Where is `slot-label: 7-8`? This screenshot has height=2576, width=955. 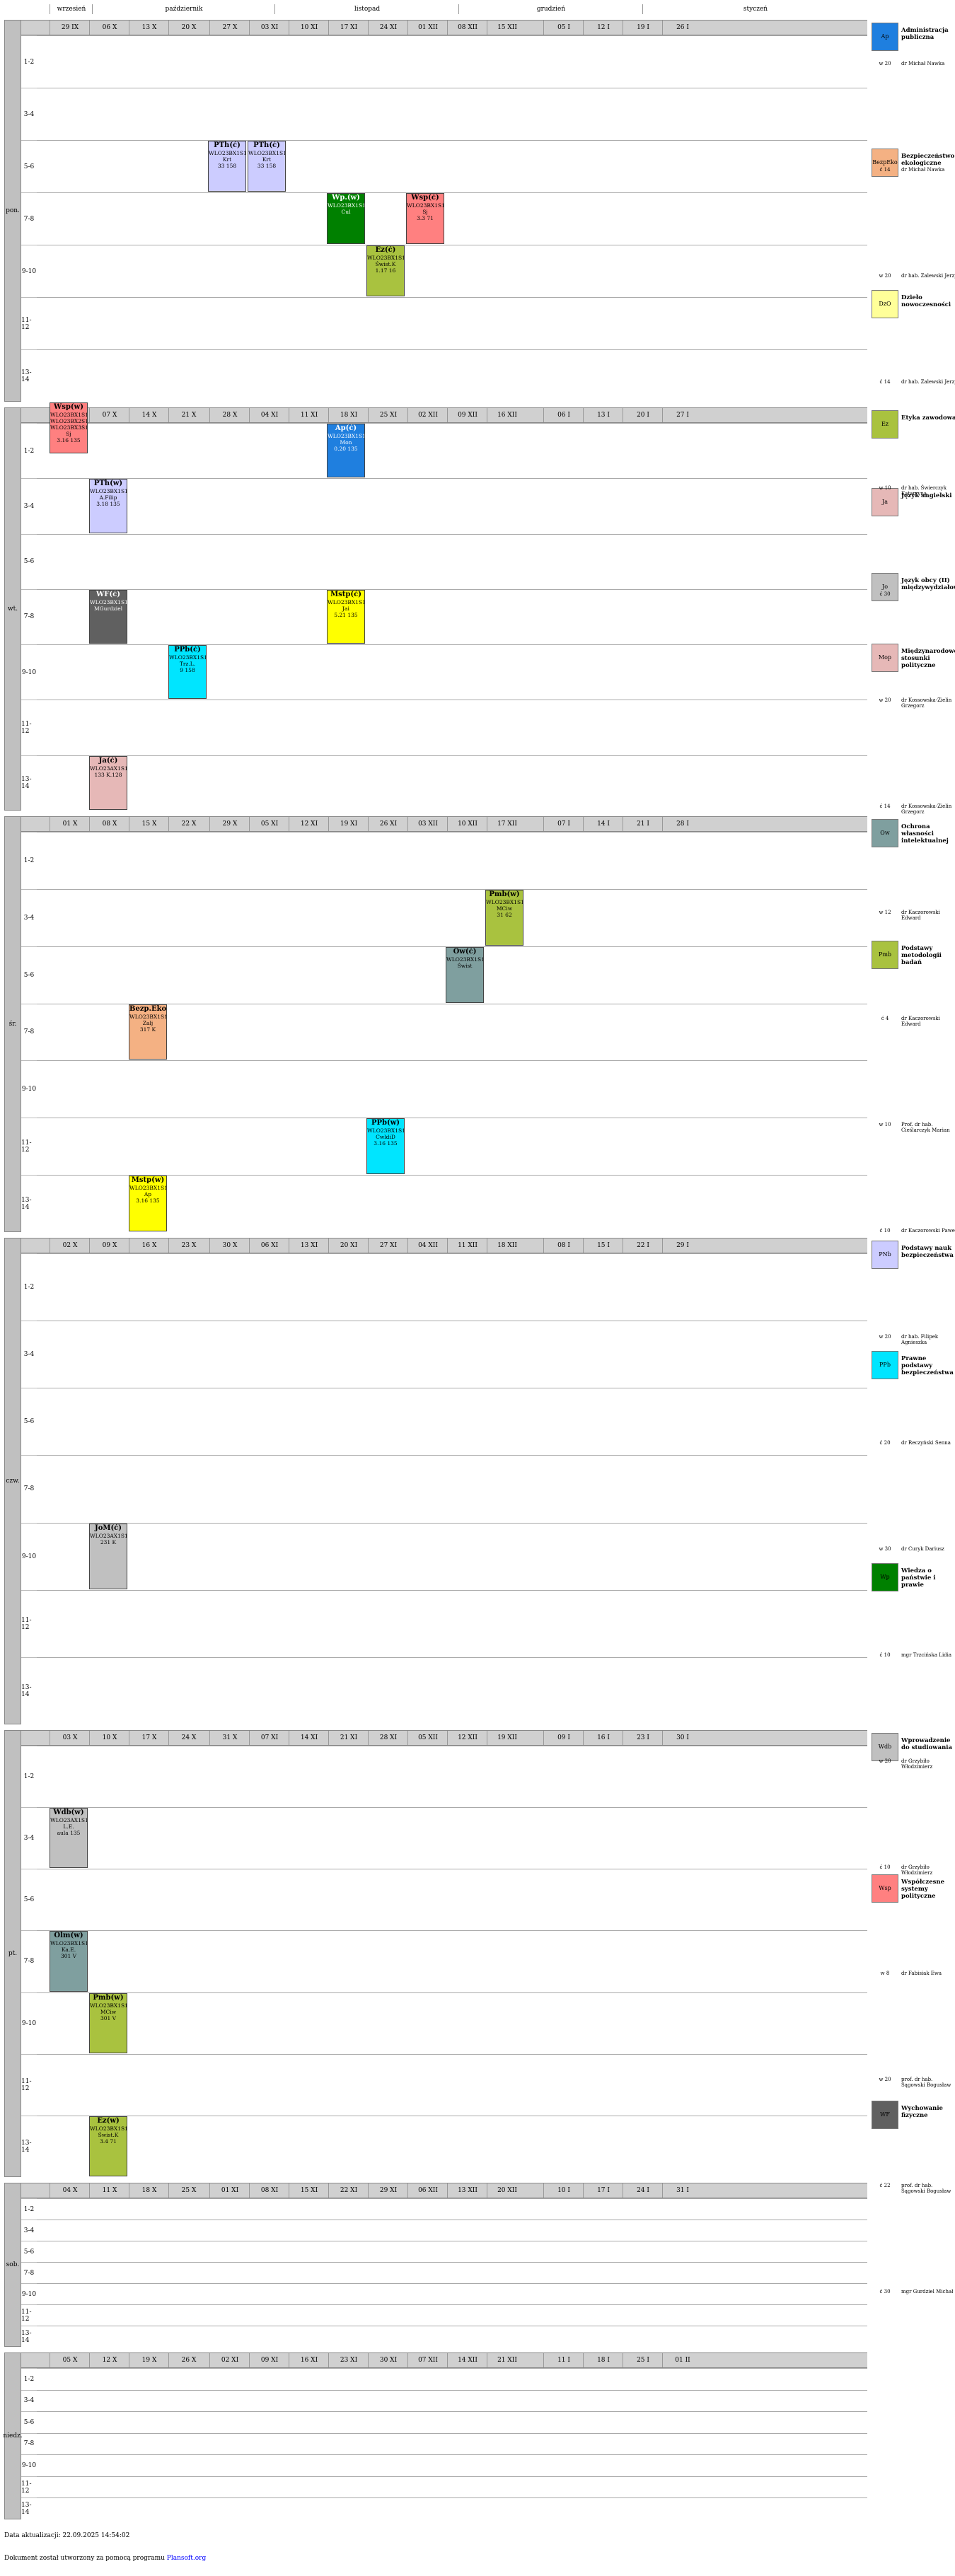
slot-label: 7-8 is located at coordinates (29, 218).